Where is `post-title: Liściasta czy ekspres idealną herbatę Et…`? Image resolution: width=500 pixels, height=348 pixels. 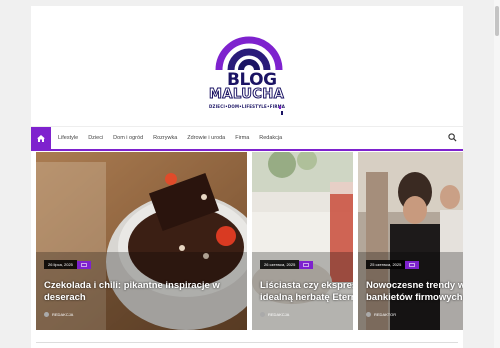
post-title: Liściasta czy ekspres idealną herbatę Et… is located at coordinates (306, 292).